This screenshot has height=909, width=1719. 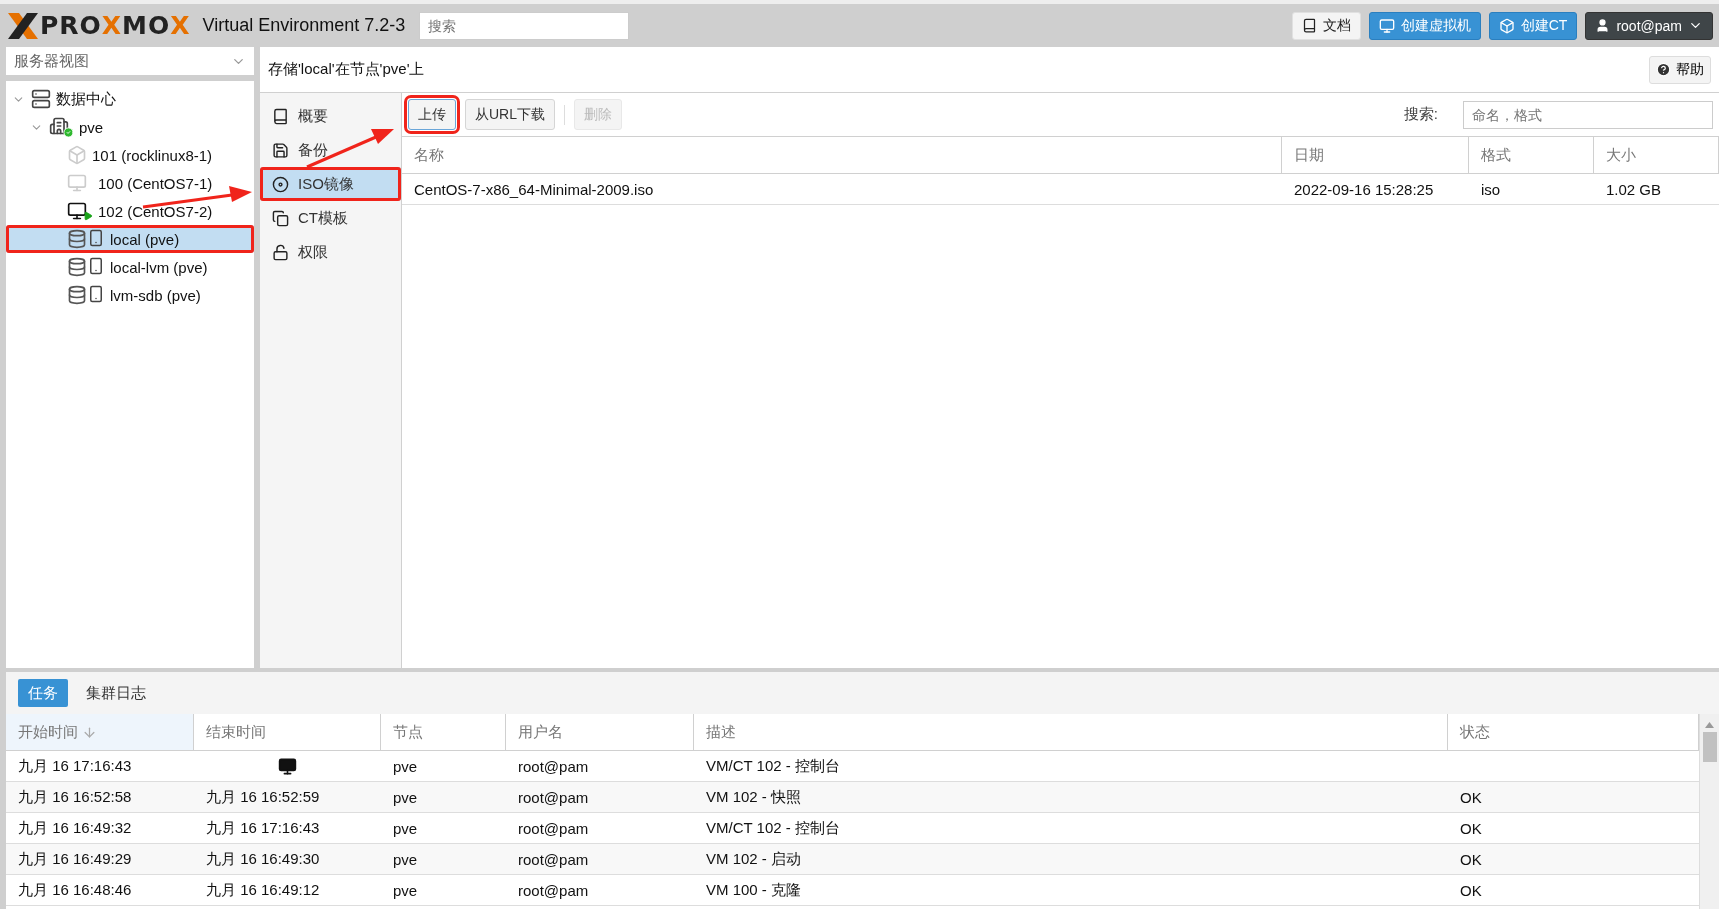 What do you see at coordinates (1071, 797) in the screenshot?
I see `table-cell: VM 102 - 快照` at bounding box center [1071, 797].